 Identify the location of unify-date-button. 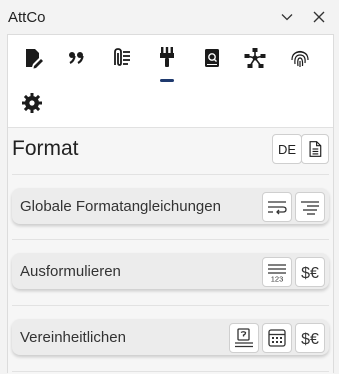
(277, 338).